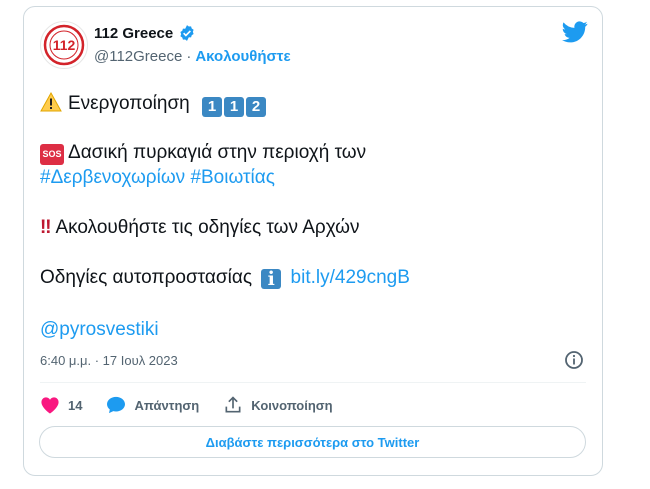 The height and width of the screenshot is (489, 650). Describe the element at coordinates (146, 277) in the screenshot. I see `self-protection-text: Οδηγίες αυτοπροστασίας` at that location.